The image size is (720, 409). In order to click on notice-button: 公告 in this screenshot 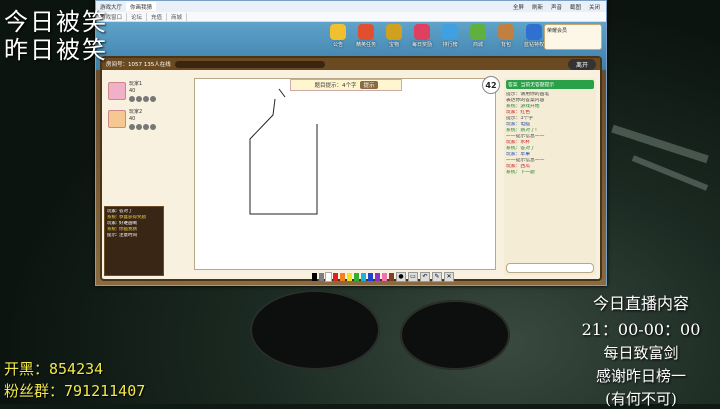, I will do `click(338, 38)`.